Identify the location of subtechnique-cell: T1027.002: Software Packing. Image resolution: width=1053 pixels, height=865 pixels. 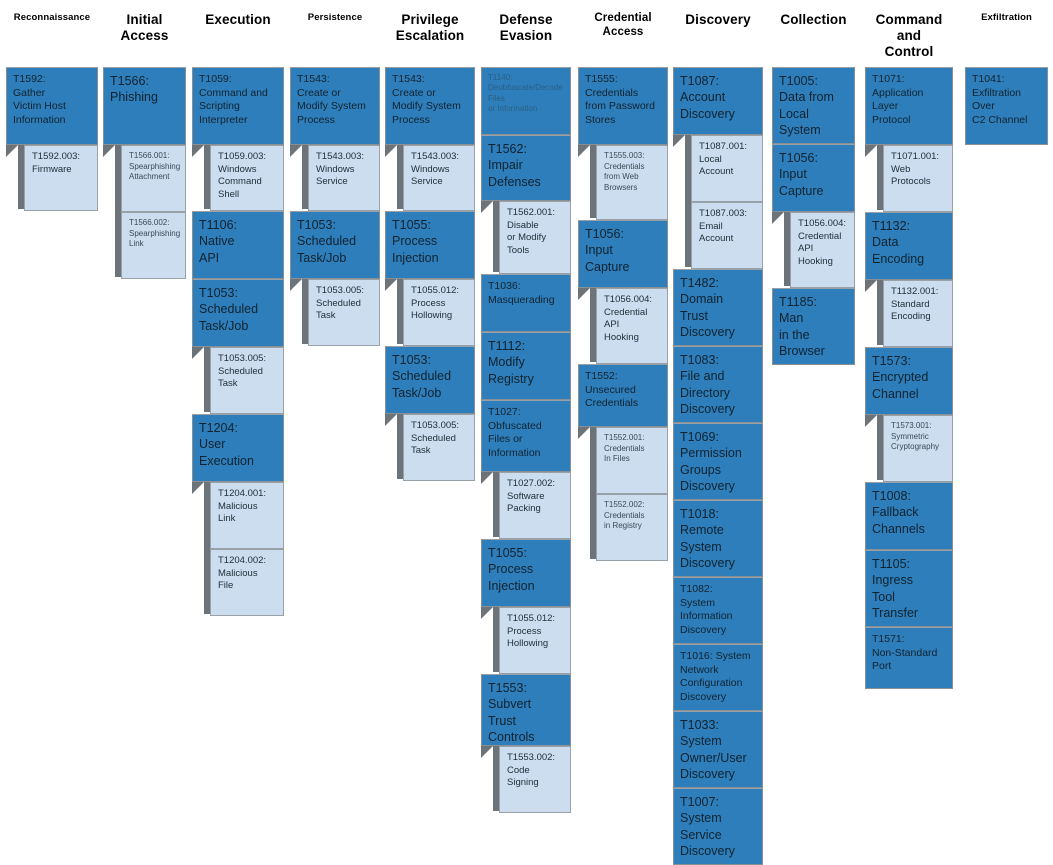
(535, 505).